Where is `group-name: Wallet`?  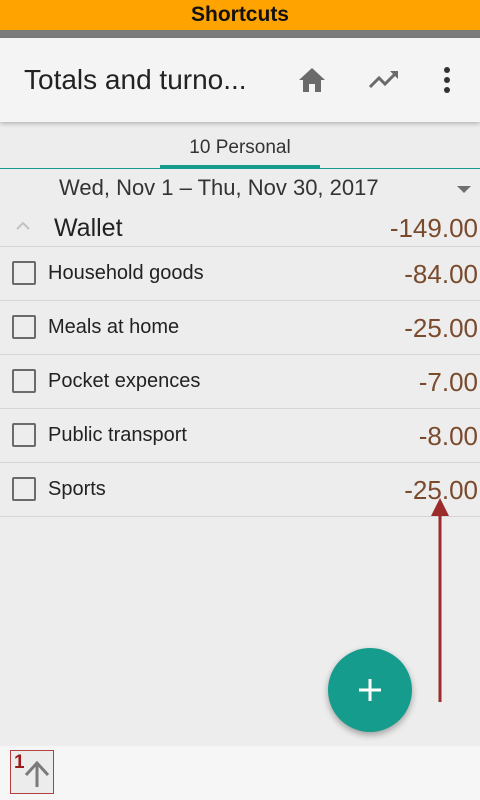 group-name: Wallet is located at coordinates (88, 228).